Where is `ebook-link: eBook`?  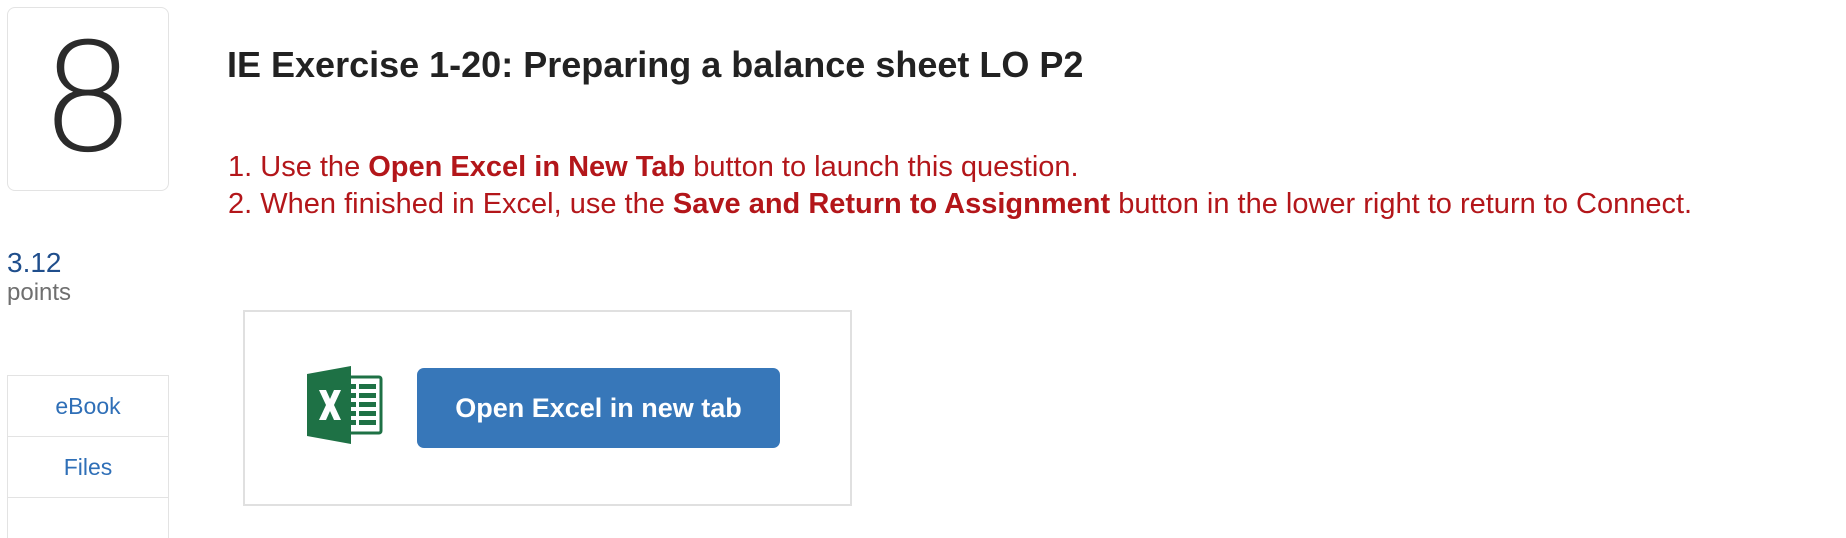
ebook-link: eBook is located at coordinates (88, 406).